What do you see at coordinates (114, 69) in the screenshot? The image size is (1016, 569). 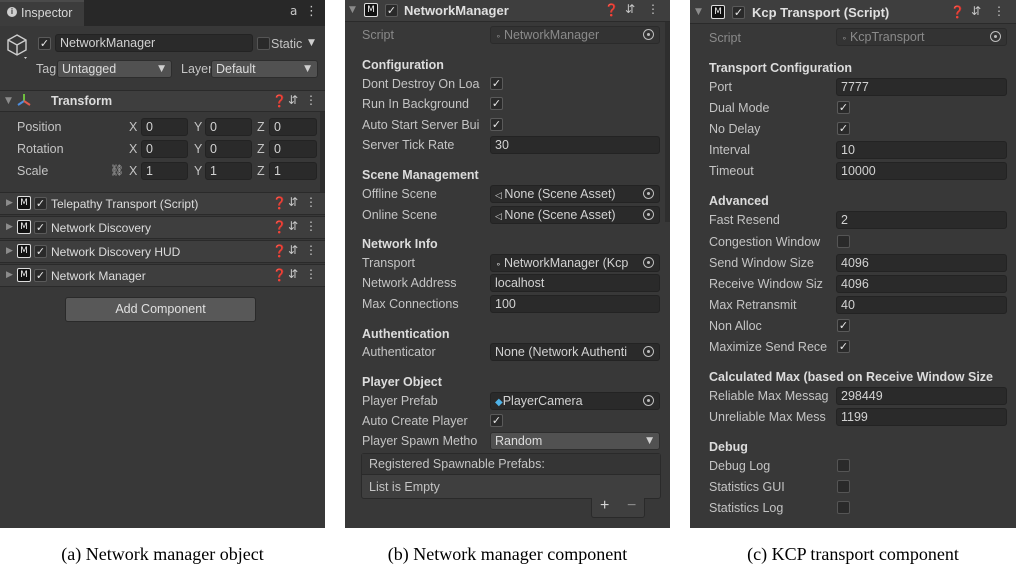 I see `tag-dropdown: Untagged ▼` at bounding box center [114, 69].